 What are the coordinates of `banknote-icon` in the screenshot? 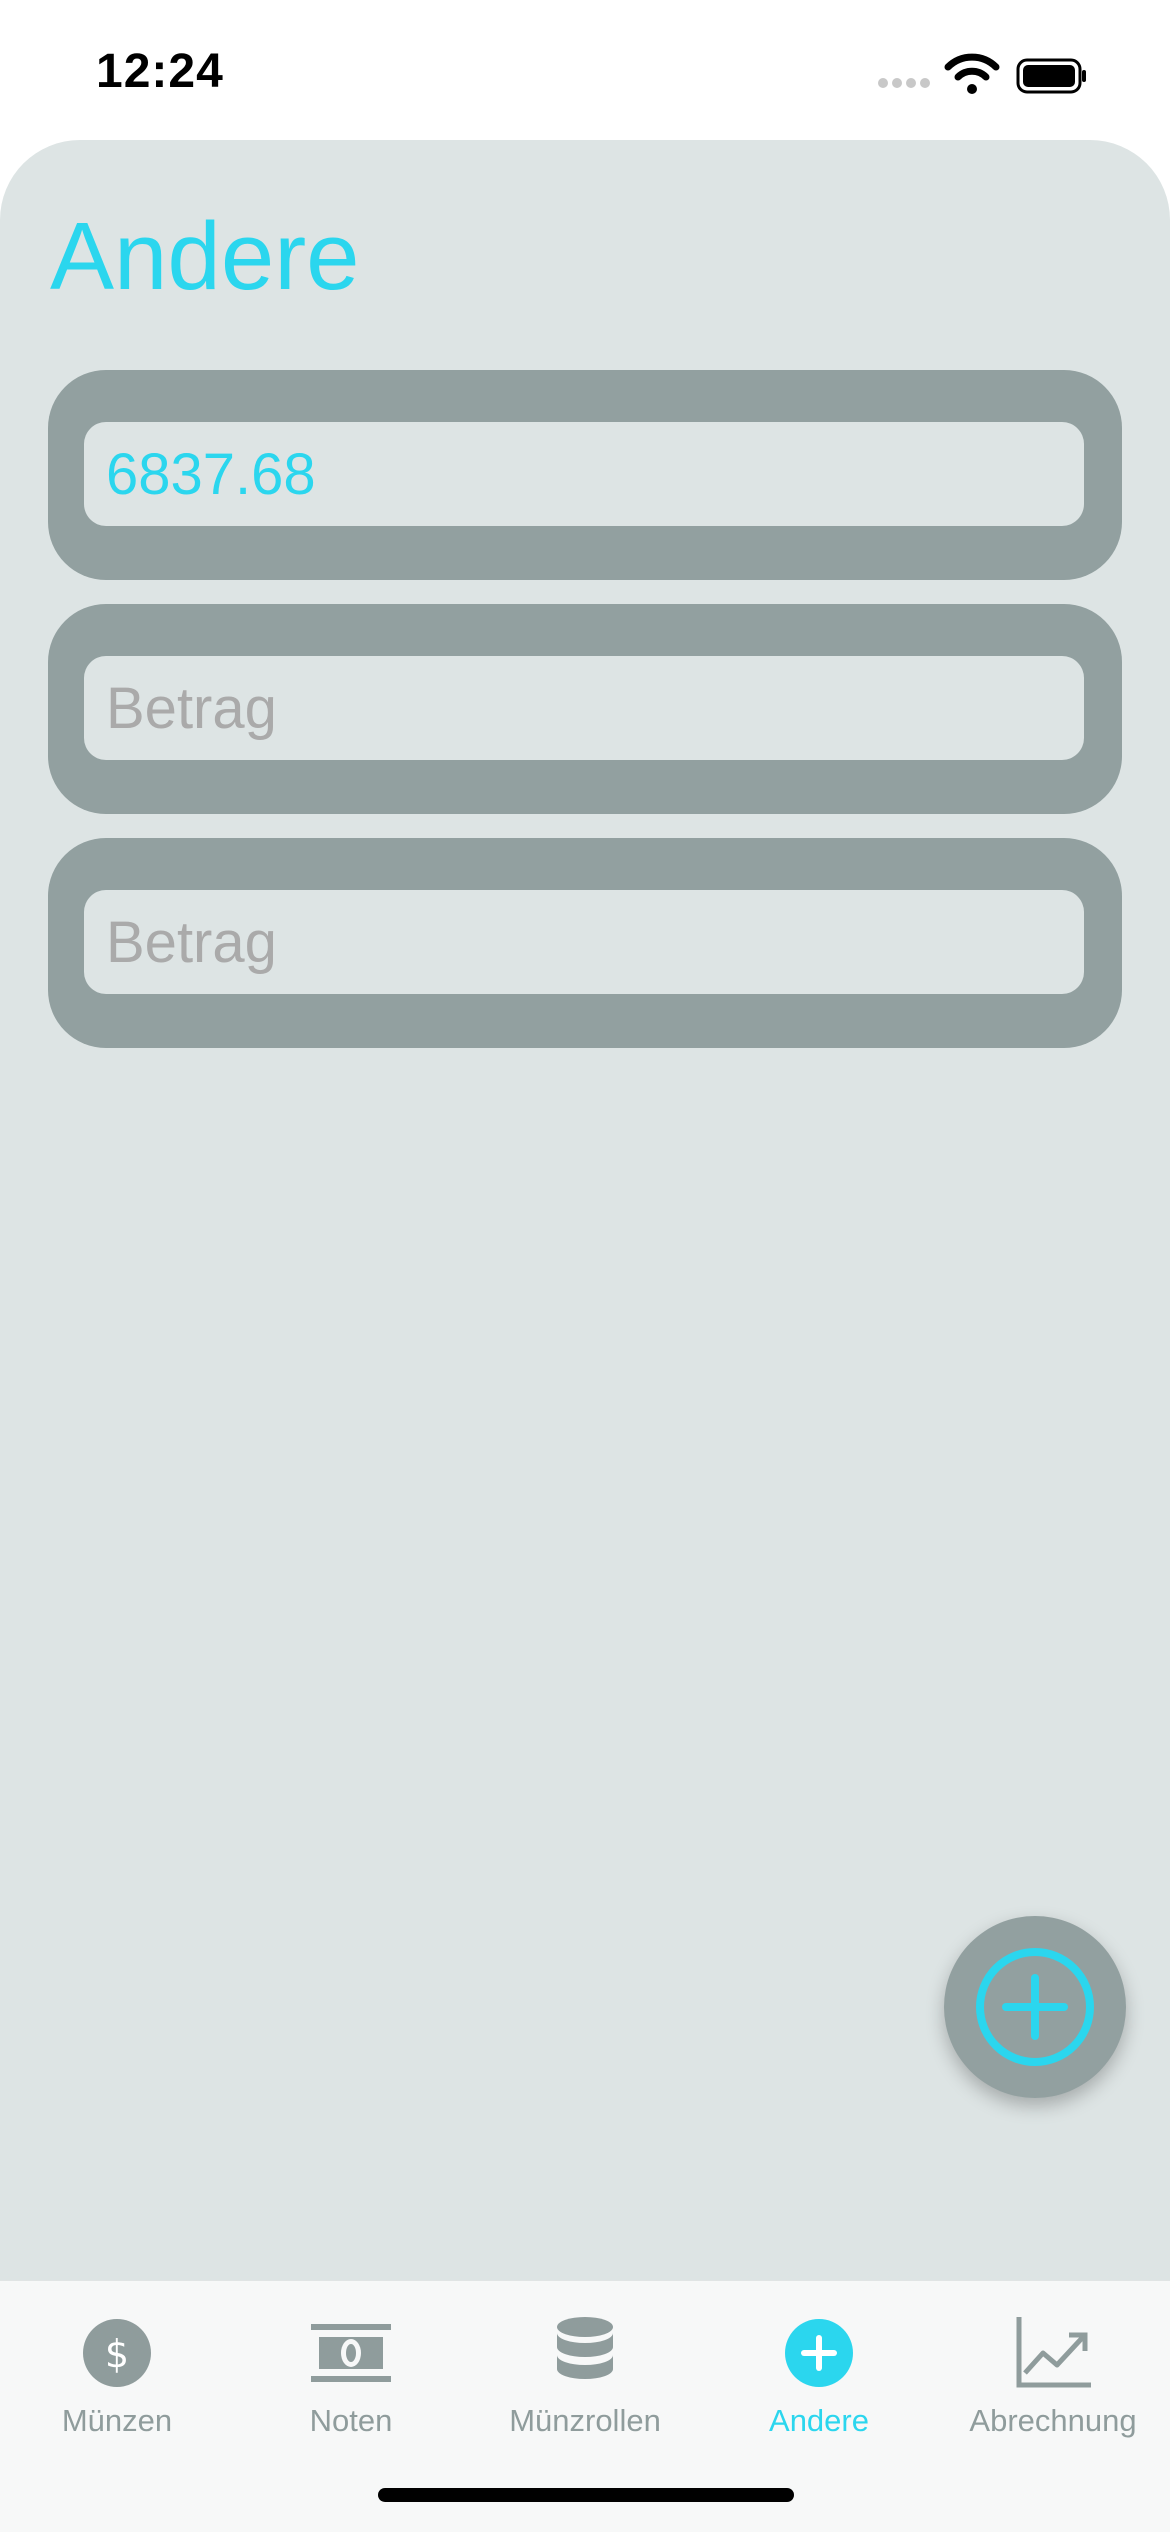 It's located at (351, 2353).